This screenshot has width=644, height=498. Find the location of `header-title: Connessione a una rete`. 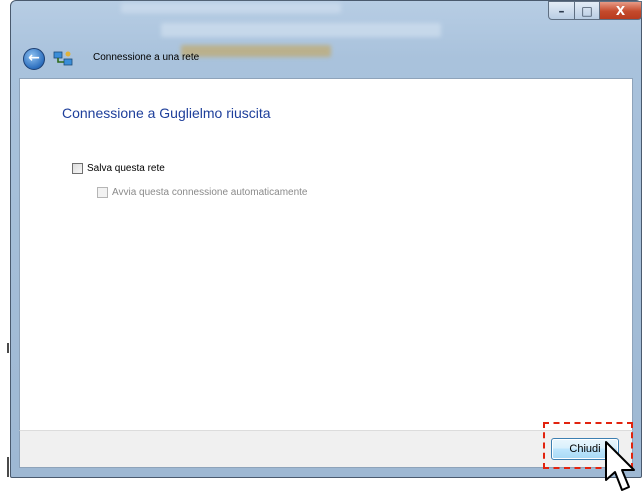

header-title: Connessione a una rete is located at coordinates (146, 57).